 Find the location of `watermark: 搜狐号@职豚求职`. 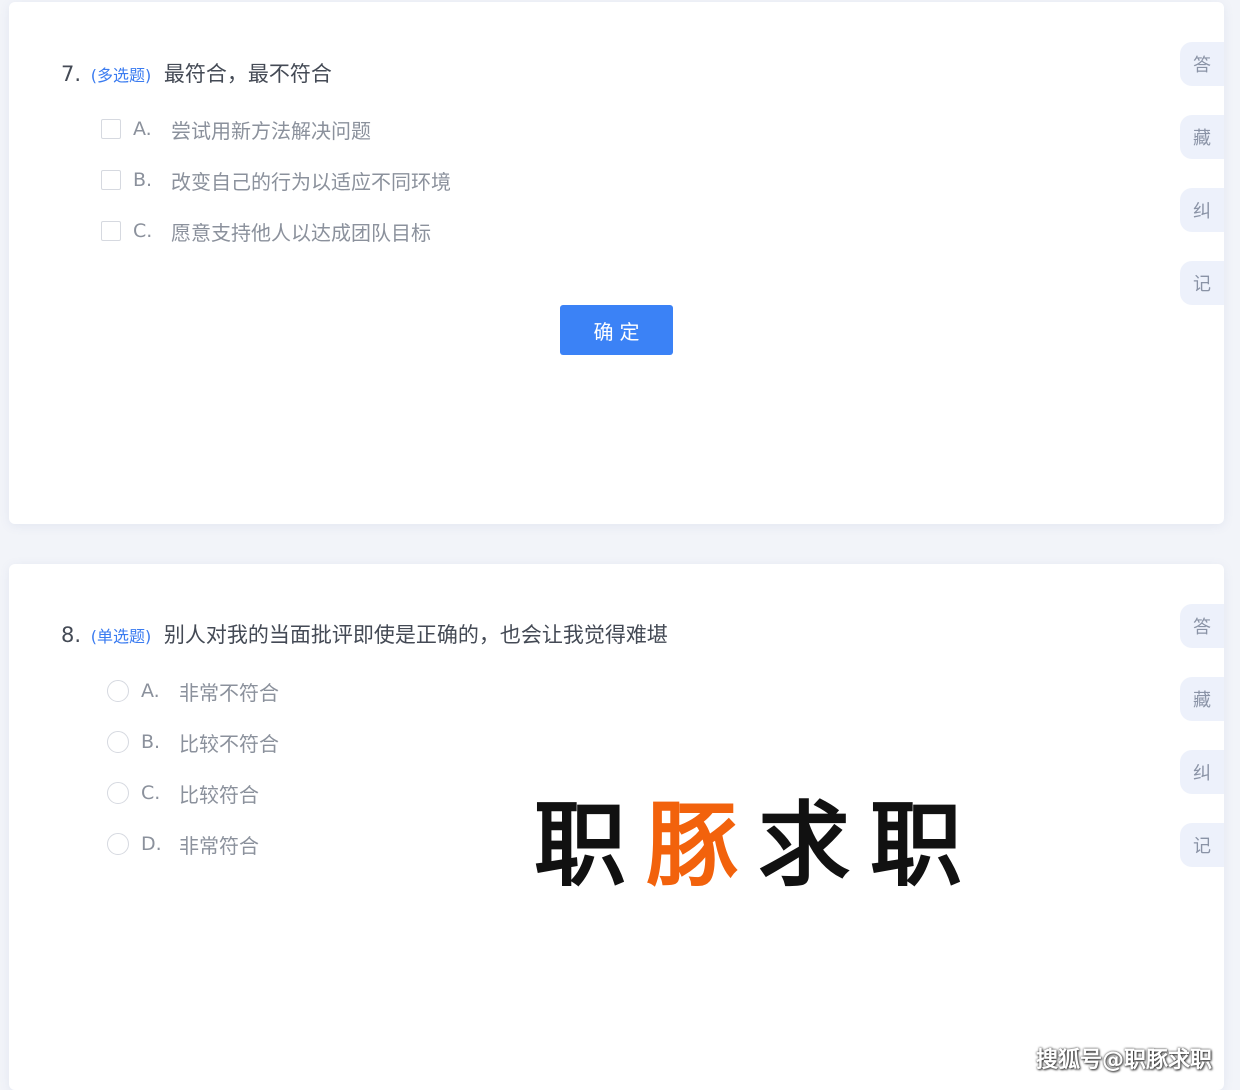

watermark: 搜狐号@职豚求职 is located at coordinates (1123, 1060).